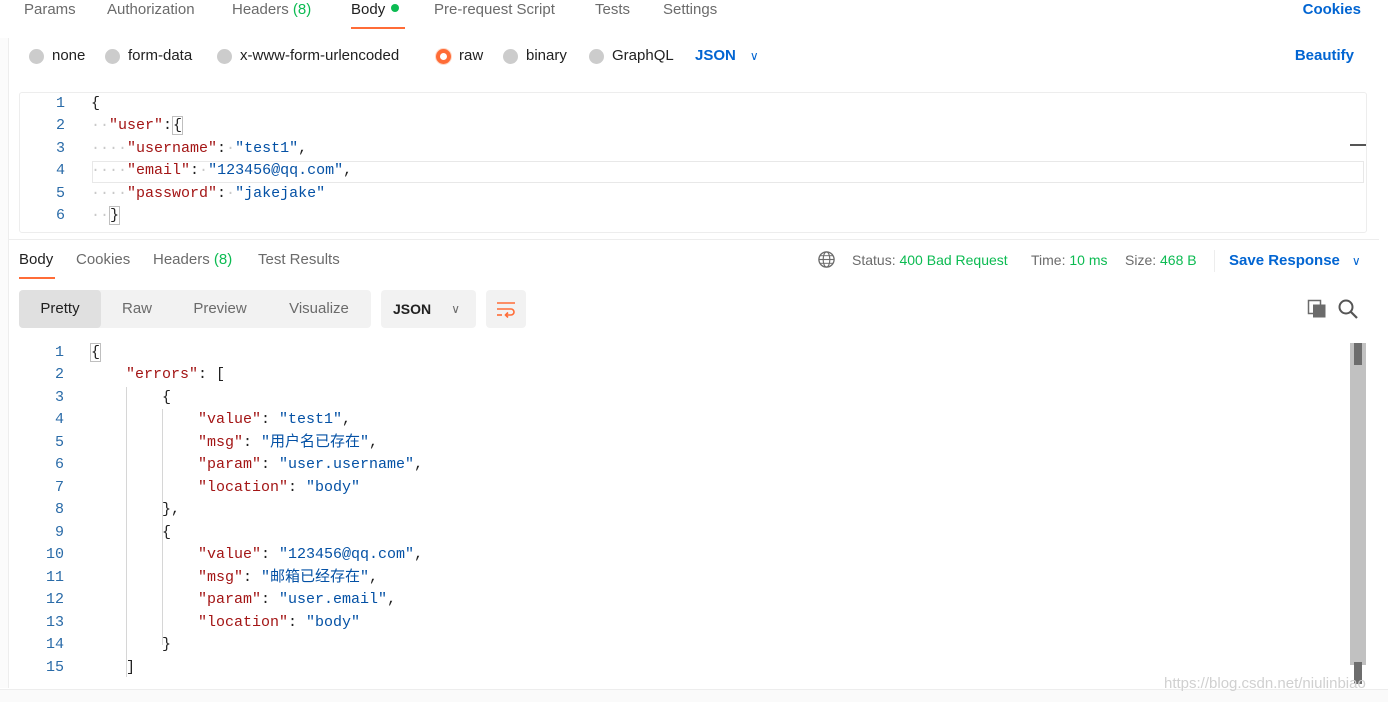  I want to click on code-line-11: "msg": "邮箱已经存在",, so click(288, 577).